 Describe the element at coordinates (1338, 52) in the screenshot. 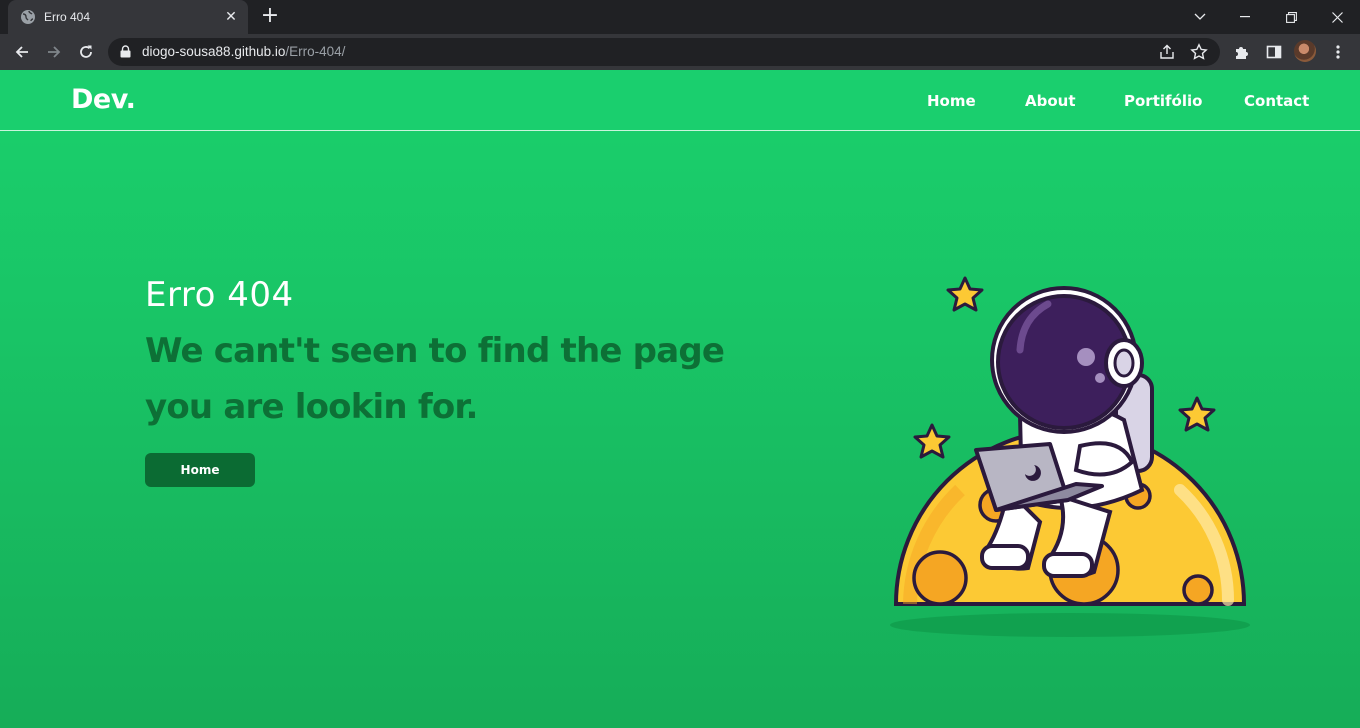

I see `kebab-menu-icon` at that location.